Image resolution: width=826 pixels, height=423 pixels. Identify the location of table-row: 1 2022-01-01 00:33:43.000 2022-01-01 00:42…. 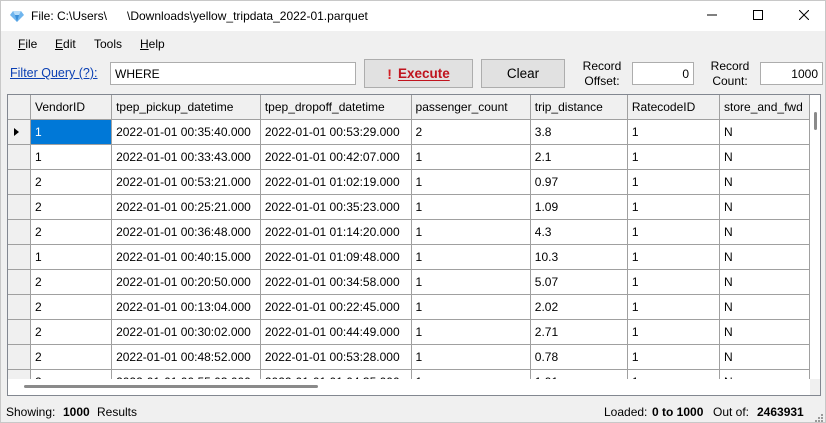
(409, 157).